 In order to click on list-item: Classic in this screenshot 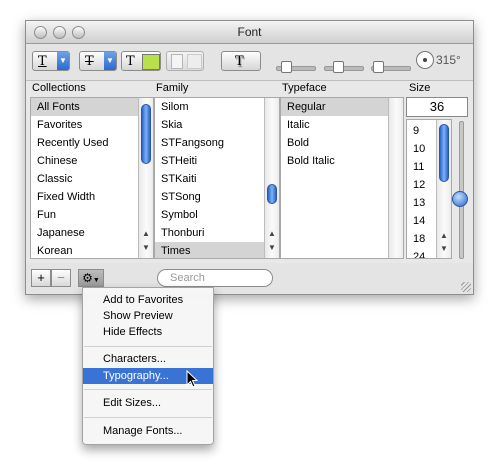, I will do `click(51, 179)`.